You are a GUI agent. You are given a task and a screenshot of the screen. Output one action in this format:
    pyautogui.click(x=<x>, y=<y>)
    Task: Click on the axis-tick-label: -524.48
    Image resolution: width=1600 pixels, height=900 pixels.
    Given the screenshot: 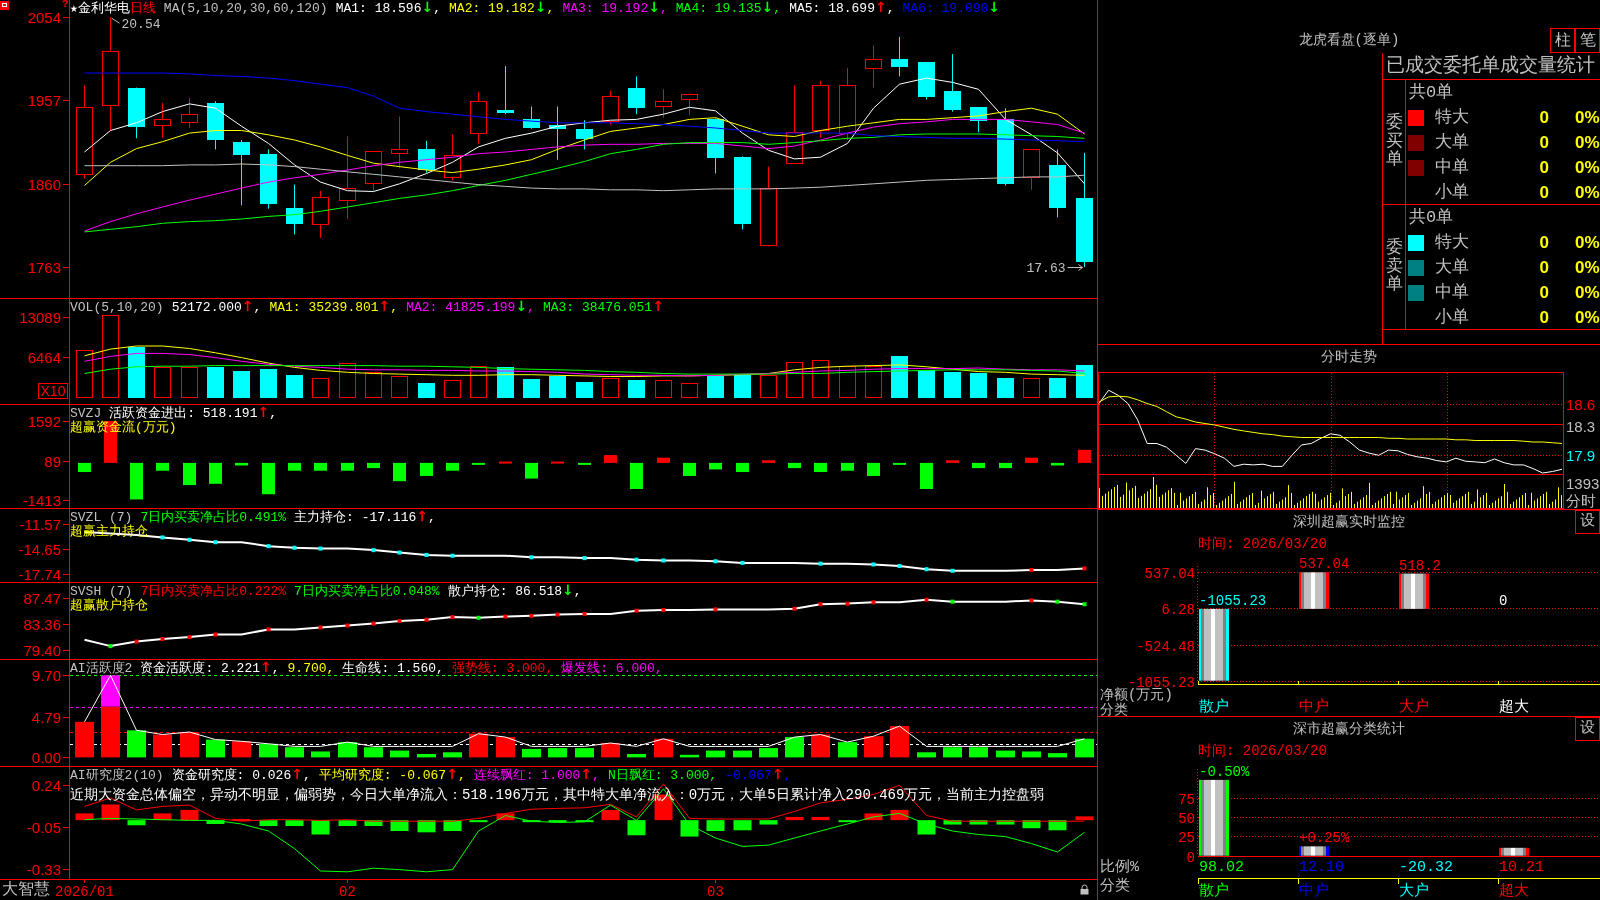 What is the action you would take?
    pyautogui.click(x=1165, y=646)
    